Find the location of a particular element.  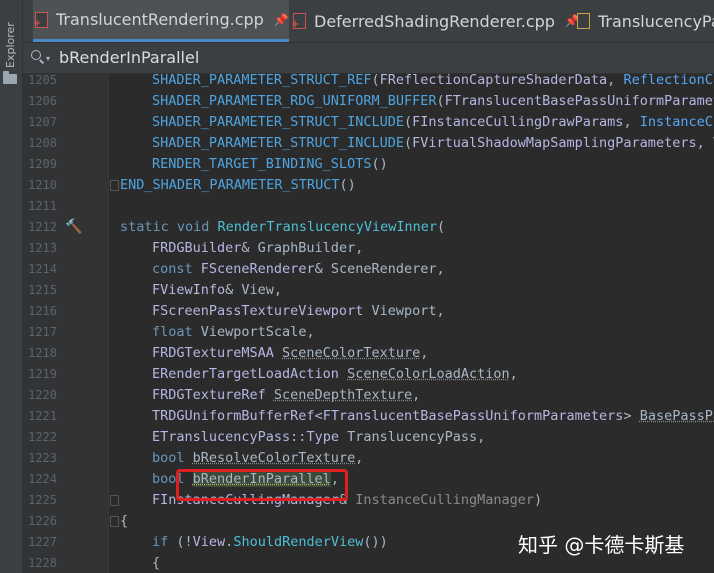

code-token: RENDER_TARGET_BINDING_SLOTS is located at coordinates (262, 164).